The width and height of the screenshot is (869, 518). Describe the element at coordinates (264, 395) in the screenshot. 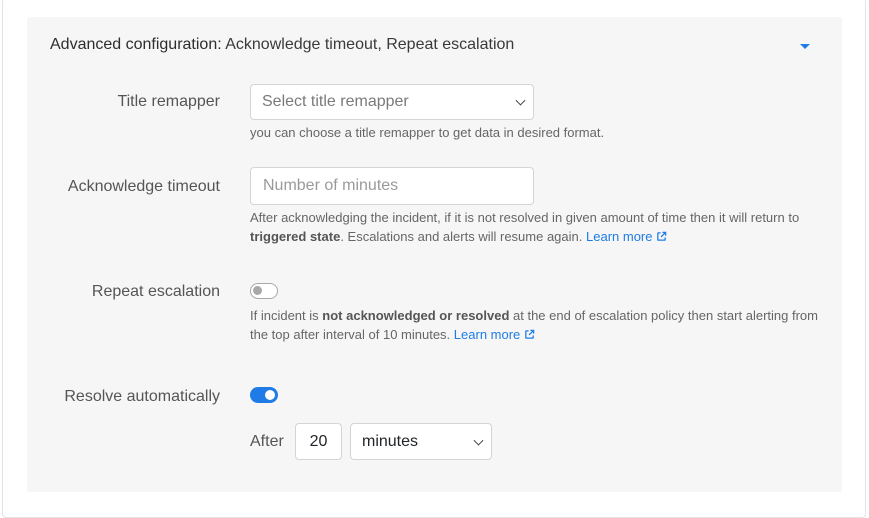

I see `resolve-automatically-toggle` at that location.